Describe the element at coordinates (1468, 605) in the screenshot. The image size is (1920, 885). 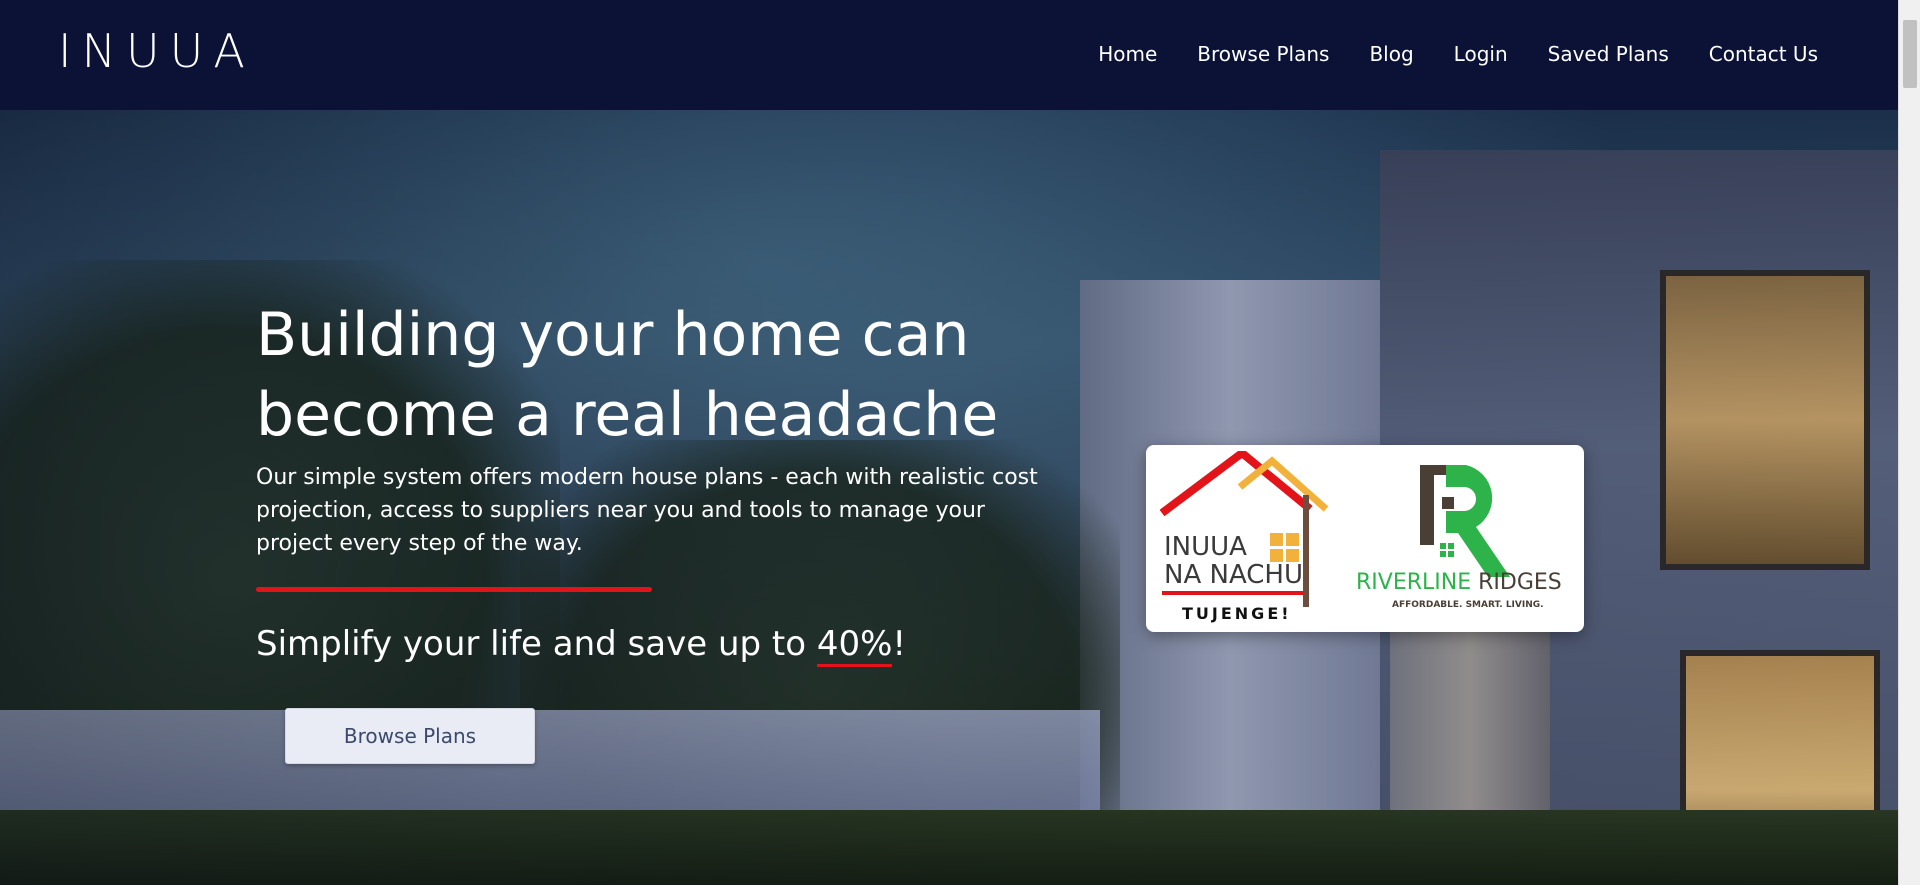
I see `partner2-tagline: AFFORDABLE. SMART. LIVING.` at that location.